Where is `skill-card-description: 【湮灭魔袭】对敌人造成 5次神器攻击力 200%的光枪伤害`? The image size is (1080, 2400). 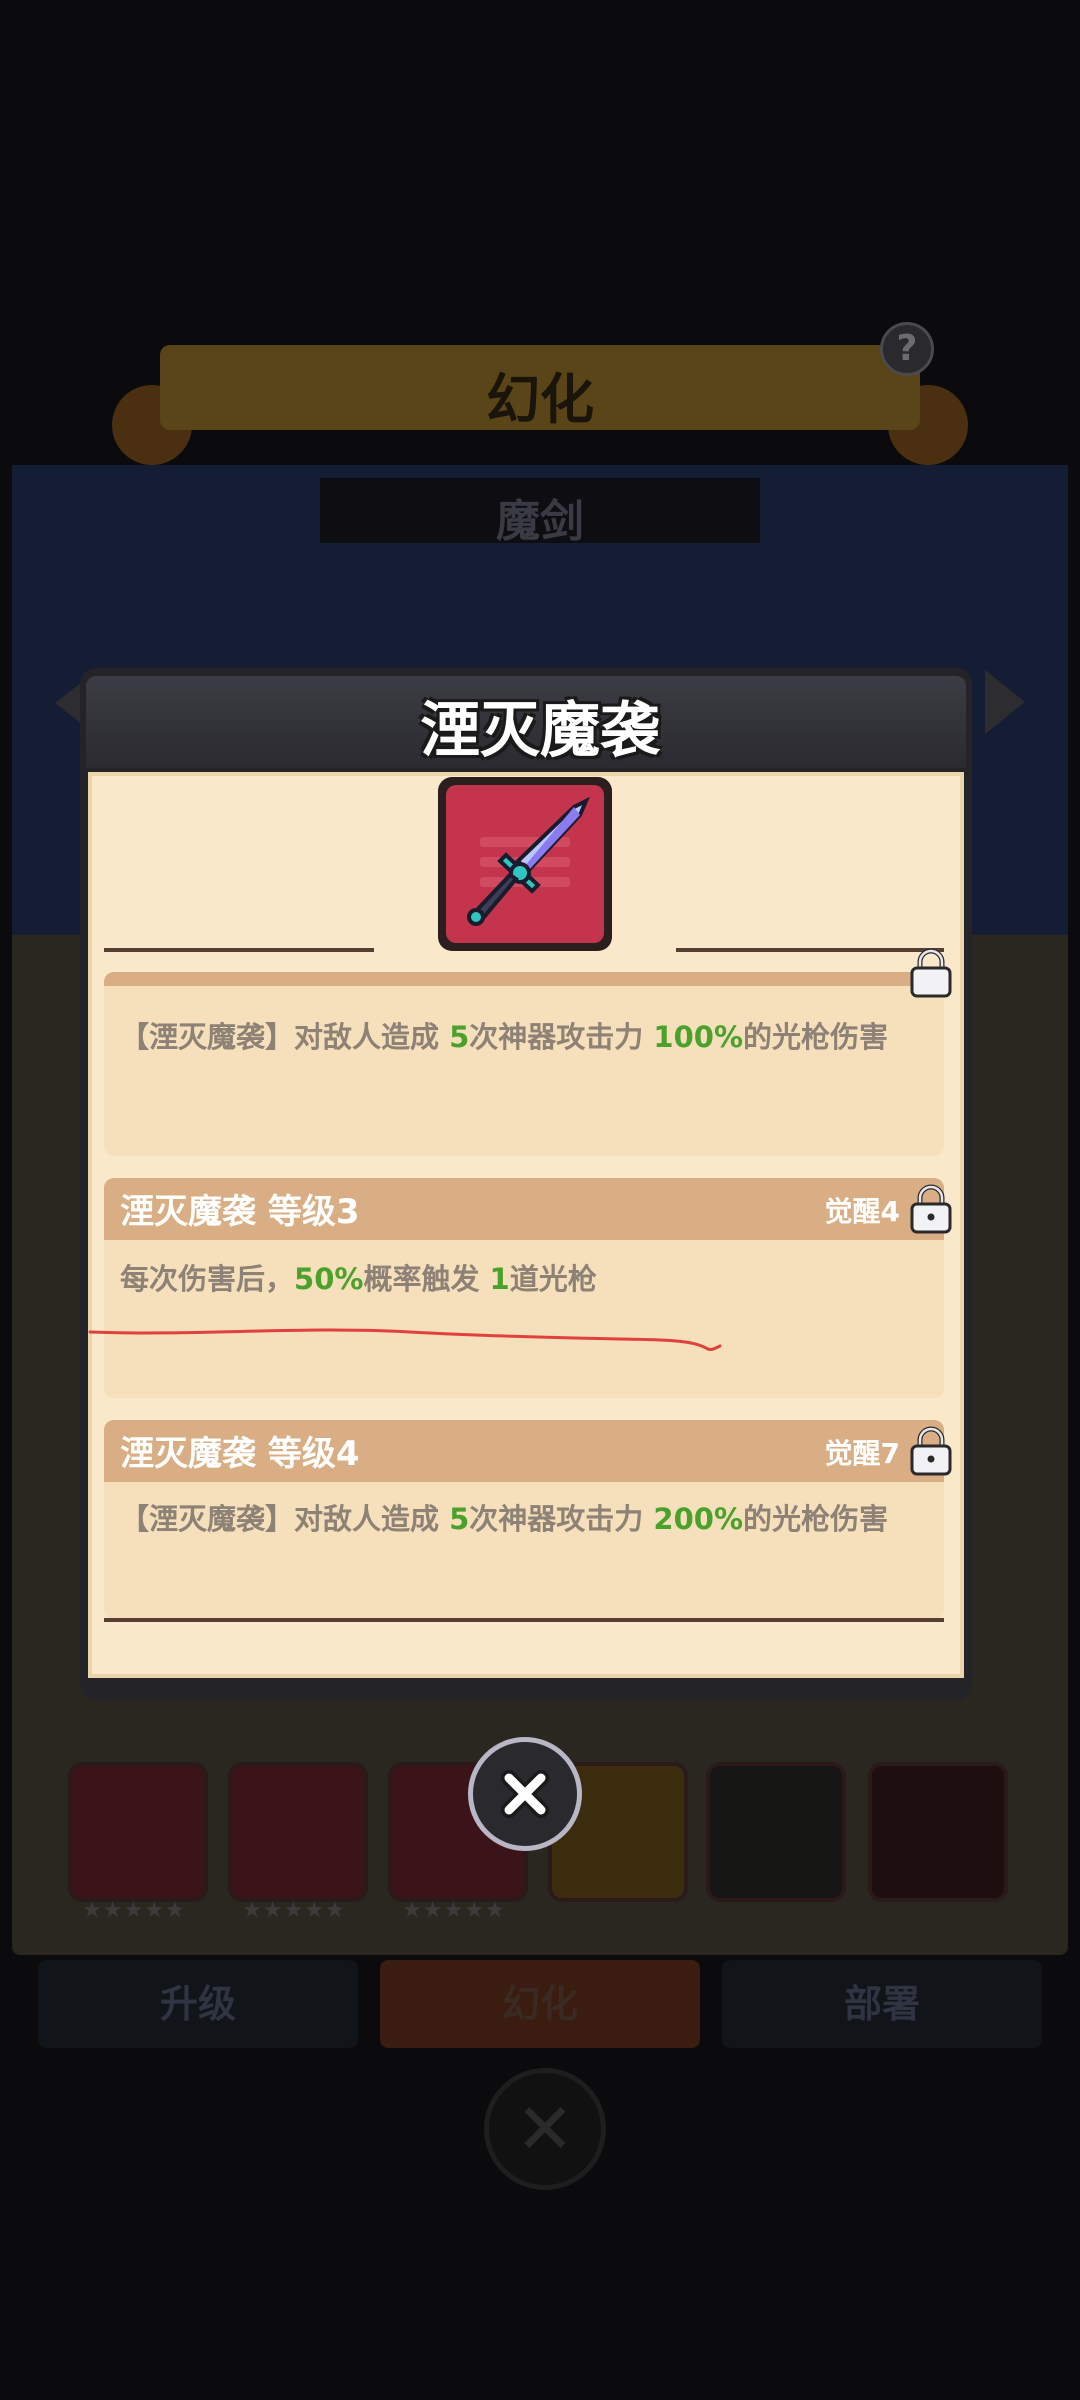
skill-card-description: 【湮灭魔袭】对敌人造成 5次神器攻击力 200%的光枪伤害 is located at coordinates (504, 1519).